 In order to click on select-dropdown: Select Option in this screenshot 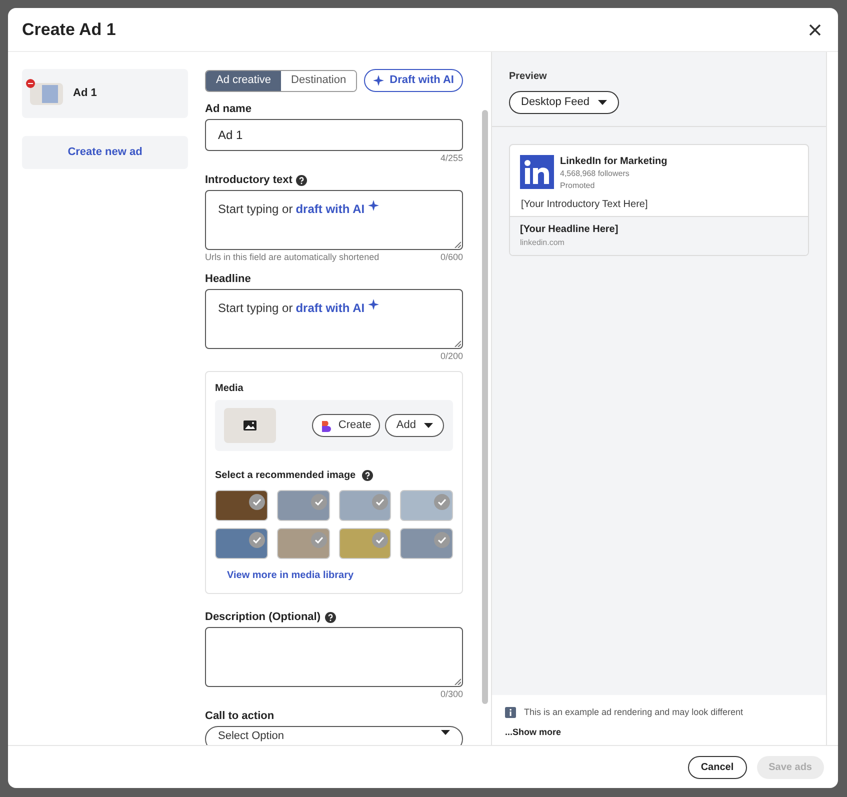, I will do `click(334, 735)`.